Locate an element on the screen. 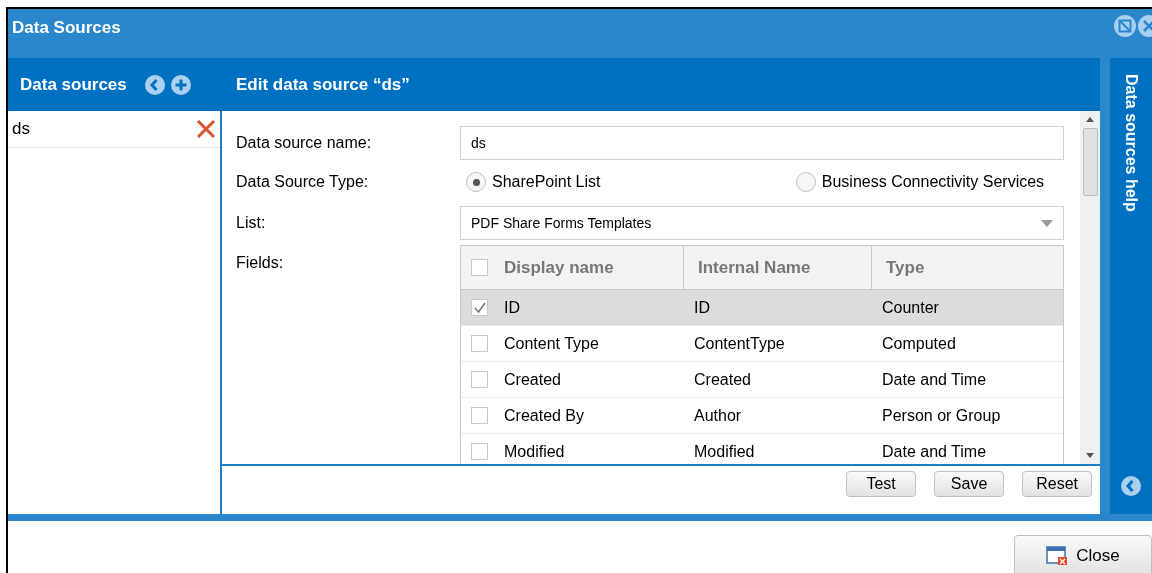 The height and width of the screenshot is (573, 1152). back-icon is located at coordinates (154, 84).